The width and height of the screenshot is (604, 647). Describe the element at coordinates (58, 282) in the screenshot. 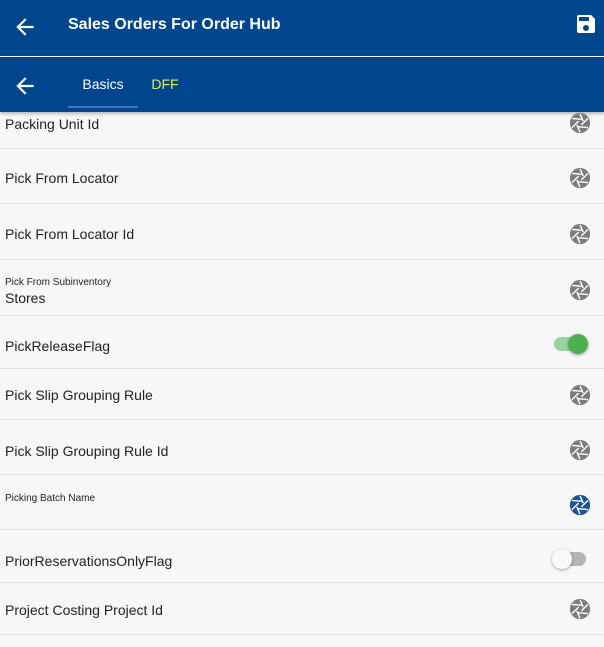

I see `field-label: Pick From Subinventory` at that location.